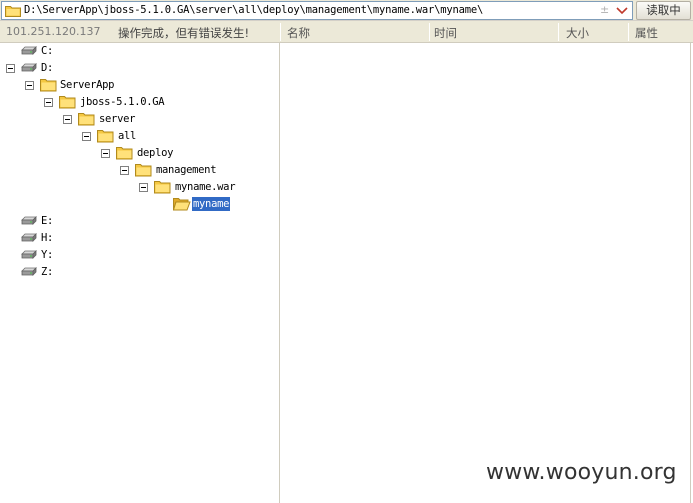 The width and height of the screenshot is (693, 503). What do you see at coordinates (60, 255) in the screenshot?
I see `tree-node-drive-y: Y:` at bounding box center [60, 255].